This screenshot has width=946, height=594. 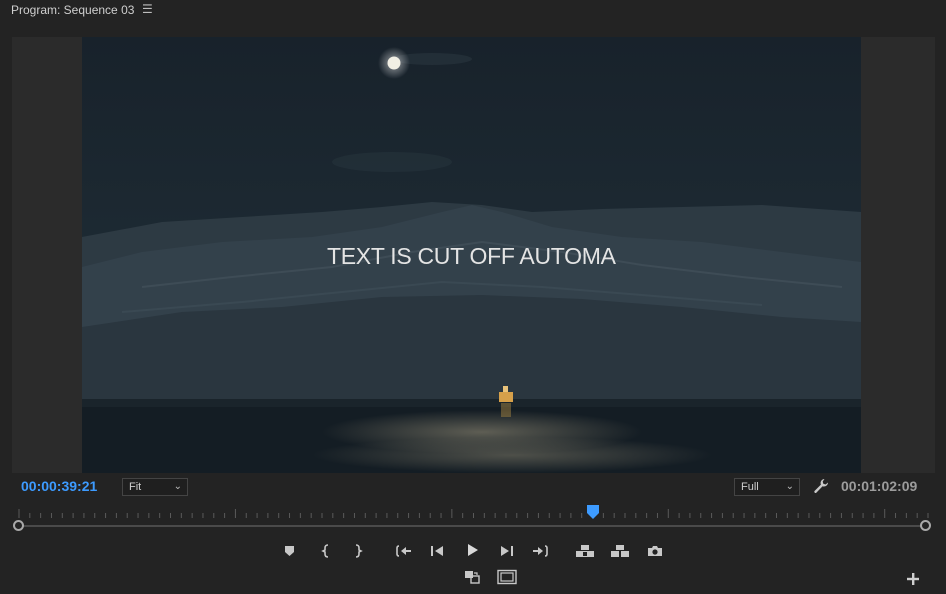 I want to click on boat, so click(x=506, y=397).